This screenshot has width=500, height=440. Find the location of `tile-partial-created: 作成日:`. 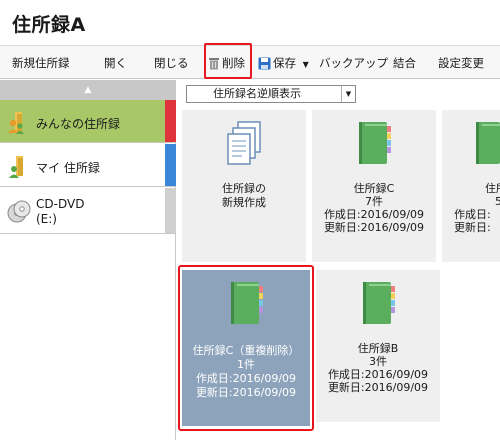

tile-partial-created: 作成日: is located at coordinates (472, 214).